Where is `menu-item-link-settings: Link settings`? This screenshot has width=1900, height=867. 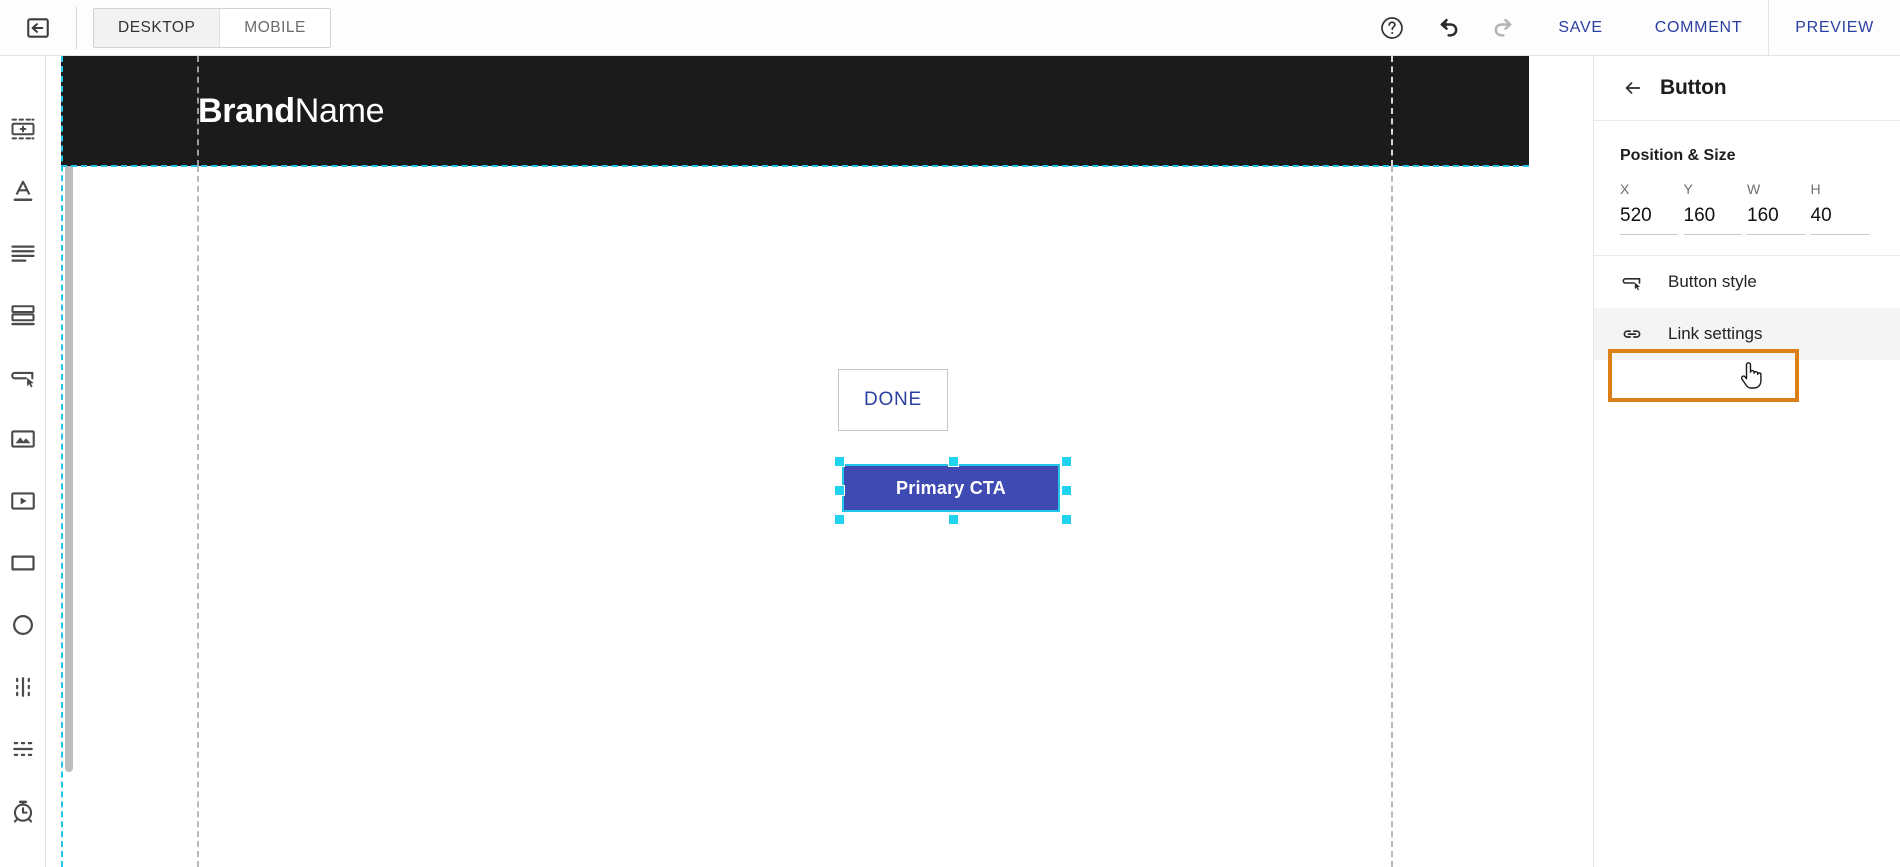 menu-item-link-settings: Link settings is located at coordinates (1747, 334).